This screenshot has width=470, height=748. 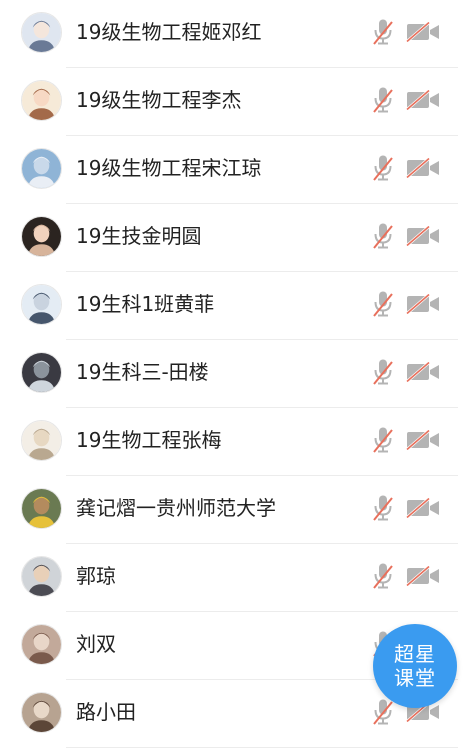 What do you see at coordinates (41, 100) in the screenshot?
I see `cartoon-girl-avatar` at bounding box center [41, 100].